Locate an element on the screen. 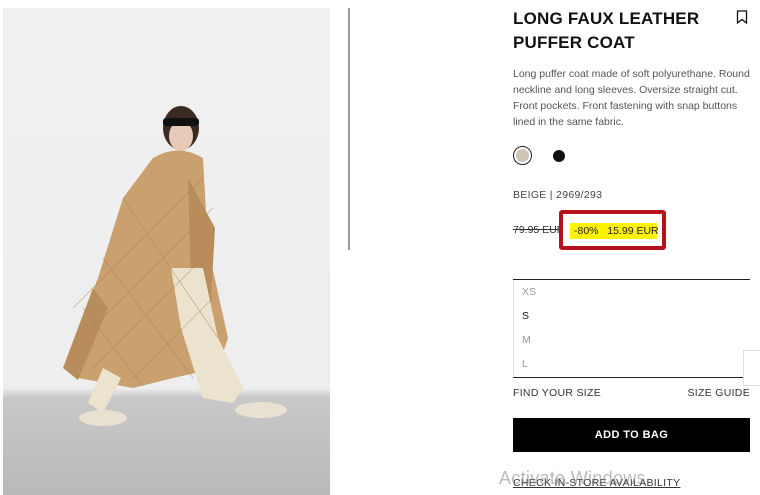 This screenshot has width=760, height=495. color-swatch-beige is located at coordinates (522, 155).